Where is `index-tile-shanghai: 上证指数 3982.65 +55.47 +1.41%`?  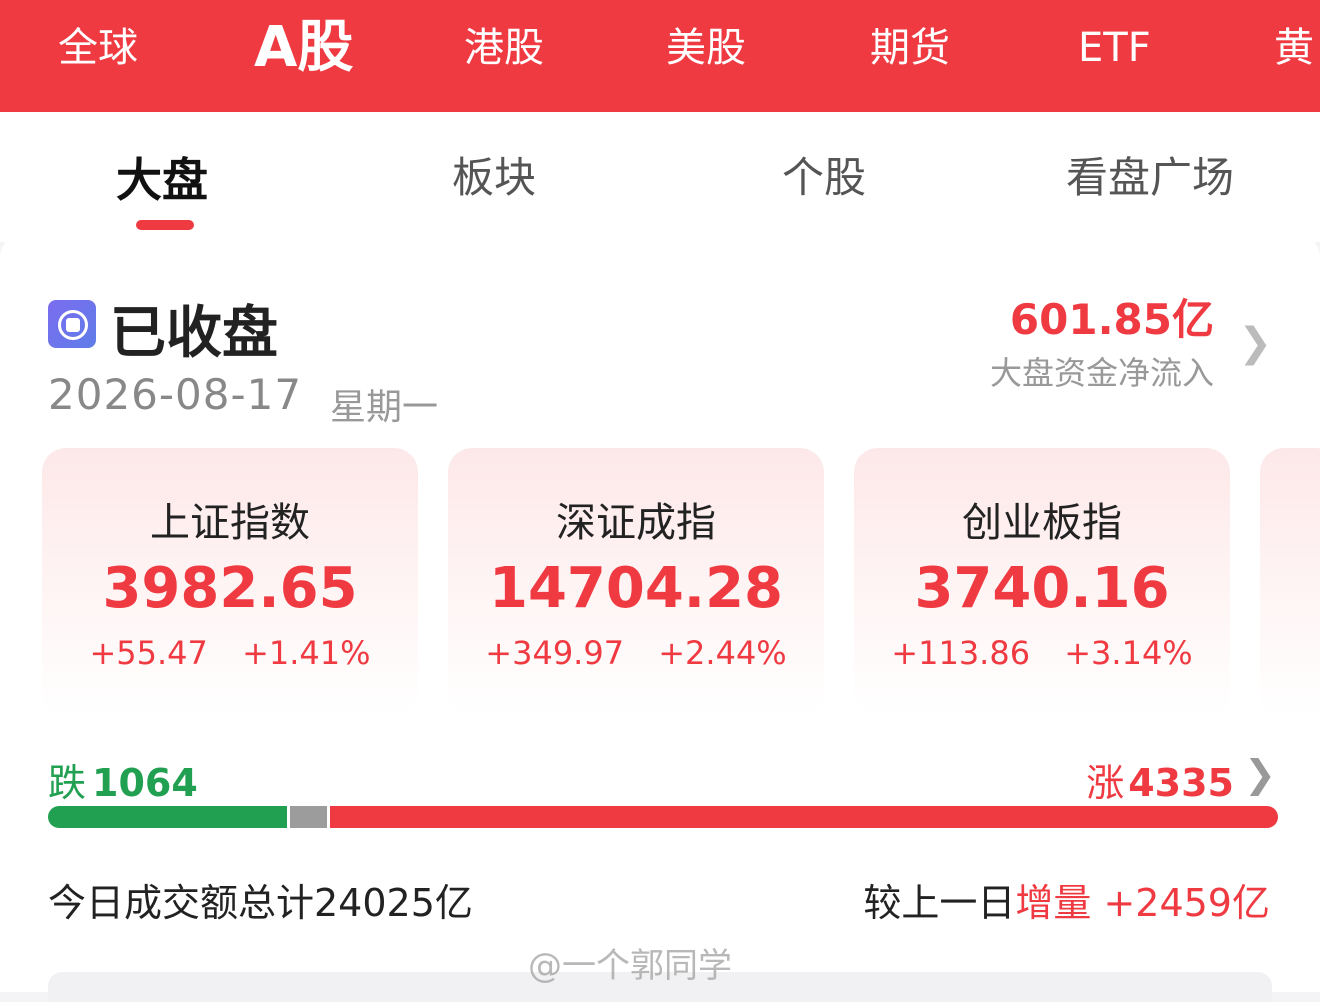
index-tile-shanghai: 上证指数 3982.65 +55.47 +1.41% is located at coordinates (230, 582).